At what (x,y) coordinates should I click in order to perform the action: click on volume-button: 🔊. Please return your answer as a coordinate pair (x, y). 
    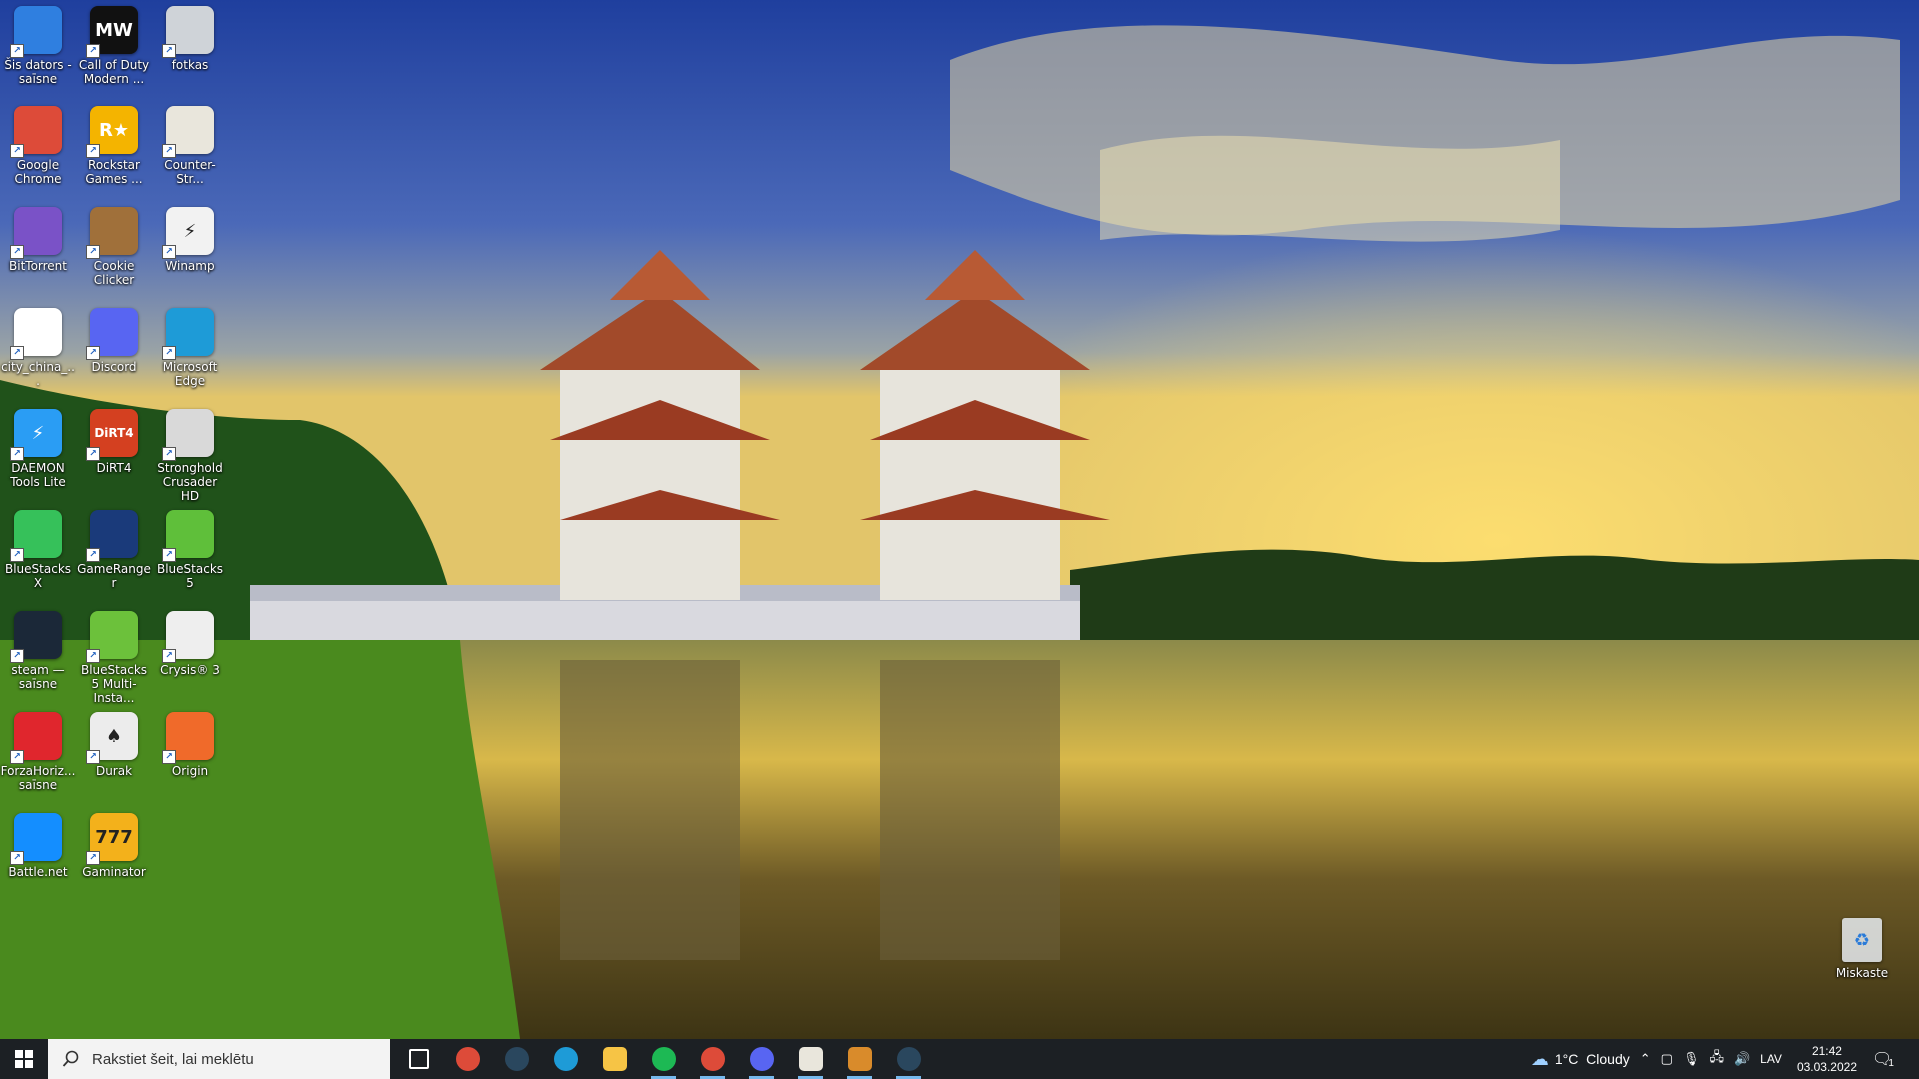
    Looking at the image, I should click on (1742, 1059).